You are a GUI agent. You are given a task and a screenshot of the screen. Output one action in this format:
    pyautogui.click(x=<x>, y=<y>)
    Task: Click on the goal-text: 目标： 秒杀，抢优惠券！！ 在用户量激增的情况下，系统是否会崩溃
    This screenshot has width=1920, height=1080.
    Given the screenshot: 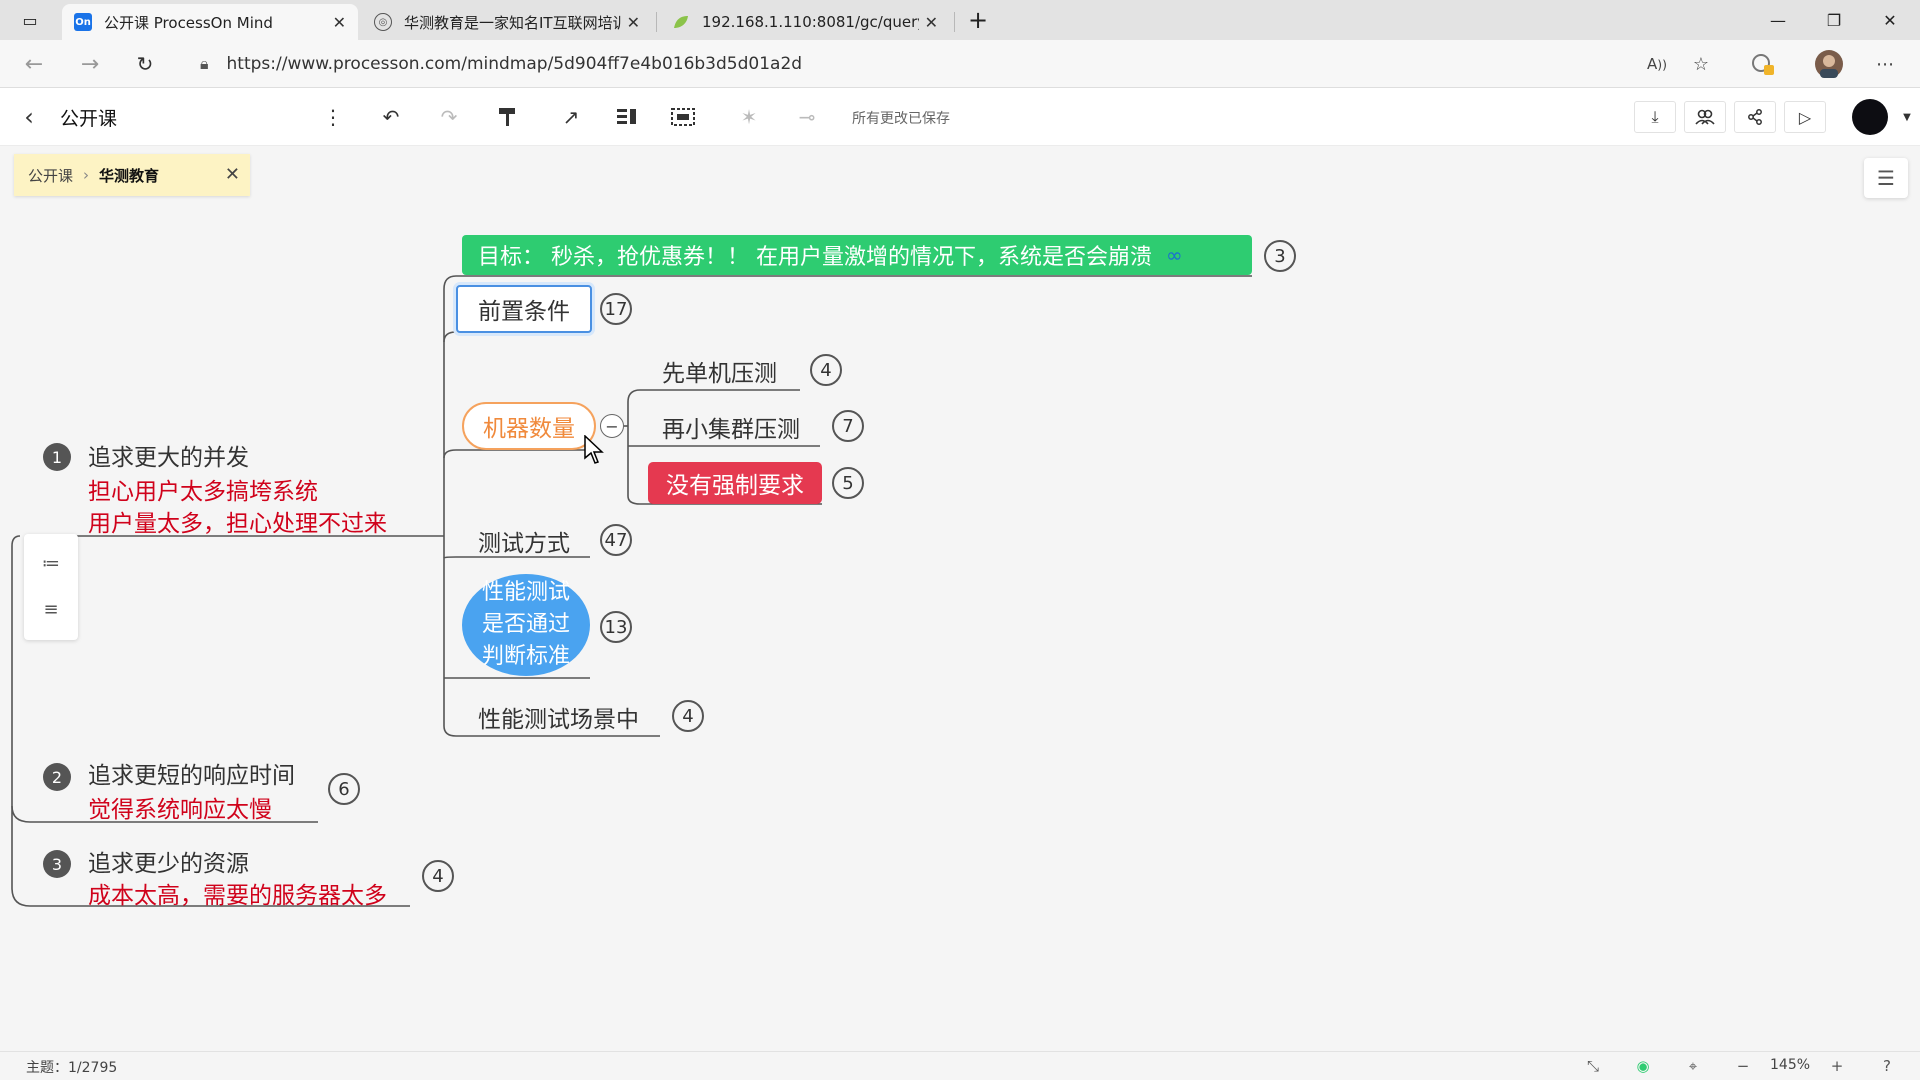 What is the action you would take?
    pyautogui.click(x=815, y=257)
    